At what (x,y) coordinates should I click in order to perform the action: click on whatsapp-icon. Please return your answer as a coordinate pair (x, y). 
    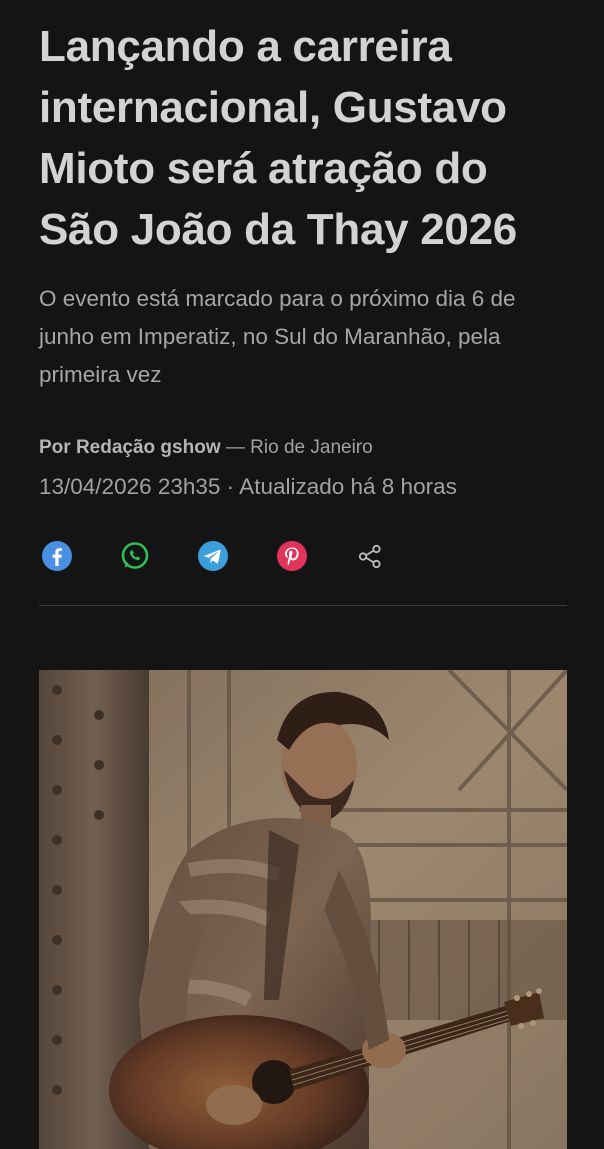
    Looking at the image, I should click on (135, 555).